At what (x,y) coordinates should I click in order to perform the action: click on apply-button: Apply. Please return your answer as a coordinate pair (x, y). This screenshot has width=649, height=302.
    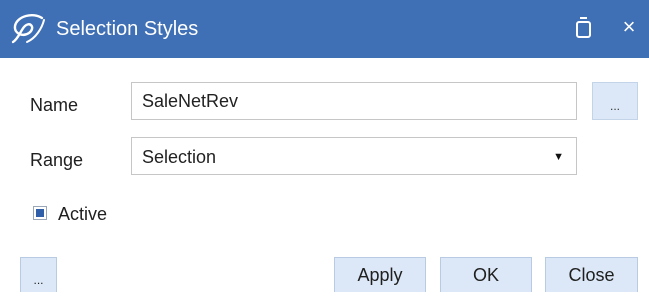
    Looking at the image, I should click on (380, 274).